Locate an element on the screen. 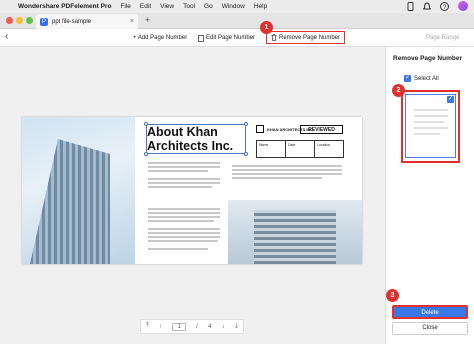  add-page-number-button: + Add Page Number is located at coordinates (160, 38).